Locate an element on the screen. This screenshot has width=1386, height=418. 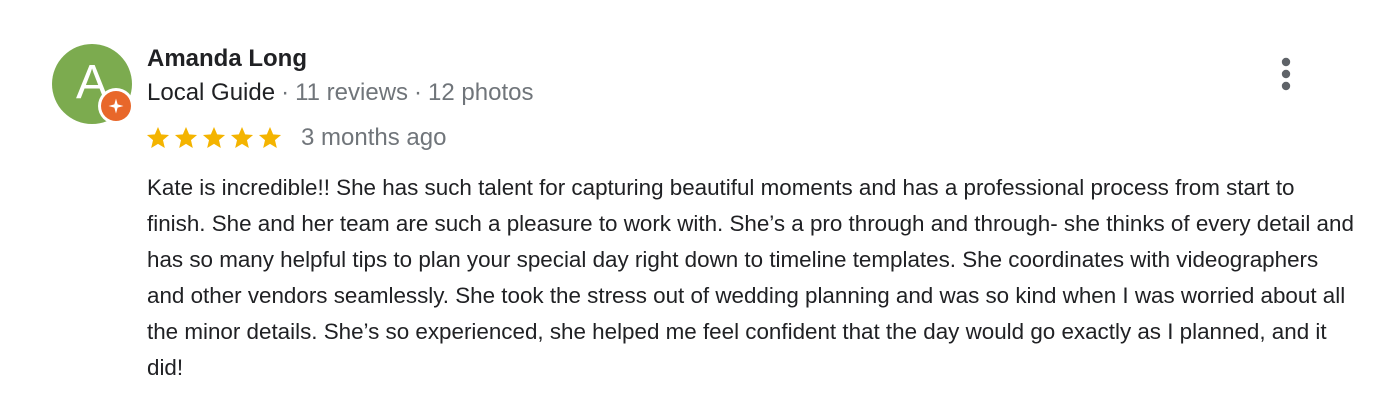
author-name: Amanda Long is located at coordinates (227, 59).